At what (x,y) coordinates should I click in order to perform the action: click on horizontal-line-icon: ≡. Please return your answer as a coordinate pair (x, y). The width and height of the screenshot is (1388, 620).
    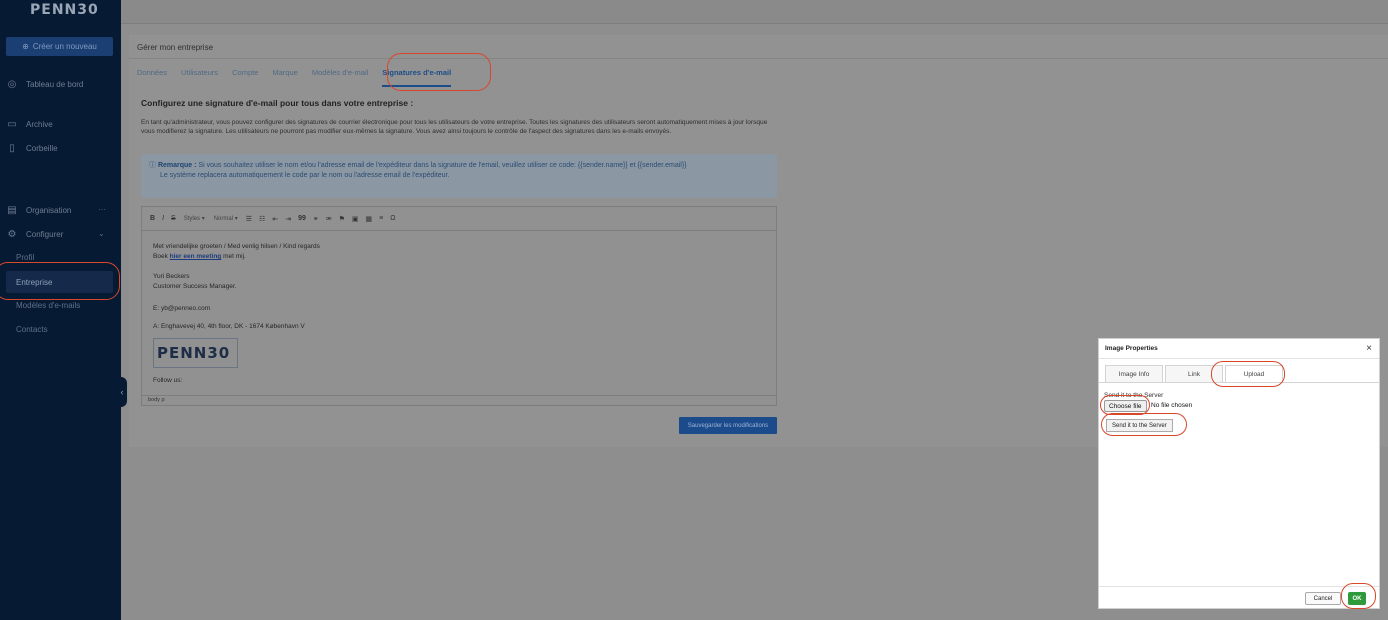
    Looking at the image, I should click on (381, 218).